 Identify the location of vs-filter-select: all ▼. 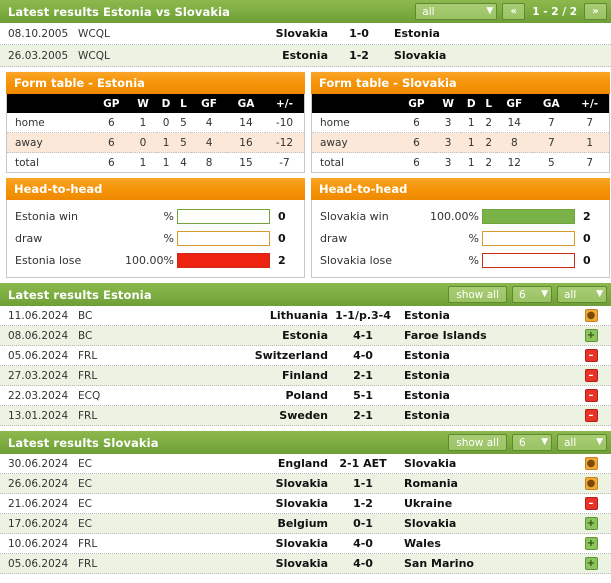
(456, 11).